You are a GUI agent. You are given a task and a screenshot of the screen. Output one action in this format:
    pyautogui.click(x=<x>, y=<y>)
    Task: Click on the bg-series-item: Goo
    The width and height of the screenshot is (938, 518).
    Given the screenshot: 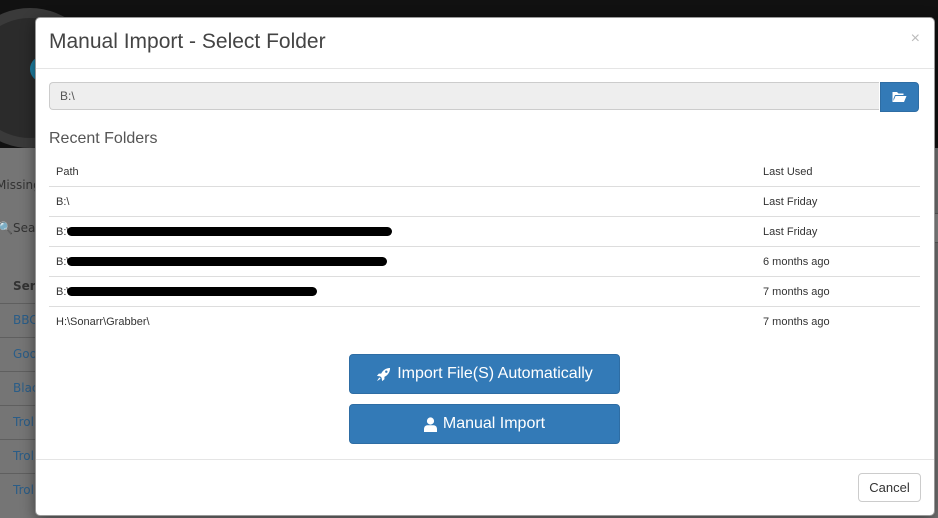 What is the action you would take?
    pyautogui.click(x=25, y=354)
    